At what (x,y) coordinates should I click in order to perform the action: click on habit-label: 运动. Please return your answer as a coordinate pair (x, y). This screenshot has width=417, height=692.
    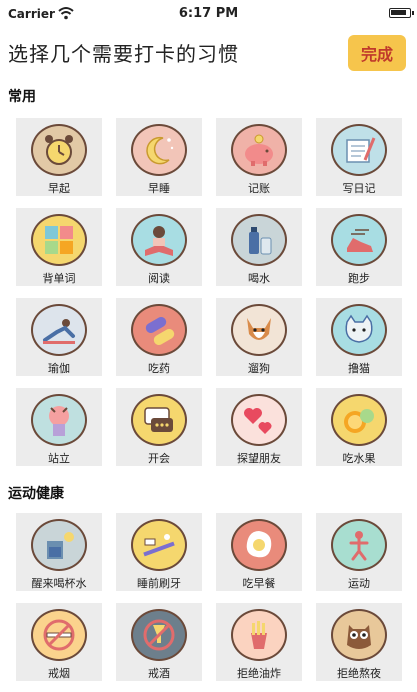
    Looking at the image, I should click on (359, 583).